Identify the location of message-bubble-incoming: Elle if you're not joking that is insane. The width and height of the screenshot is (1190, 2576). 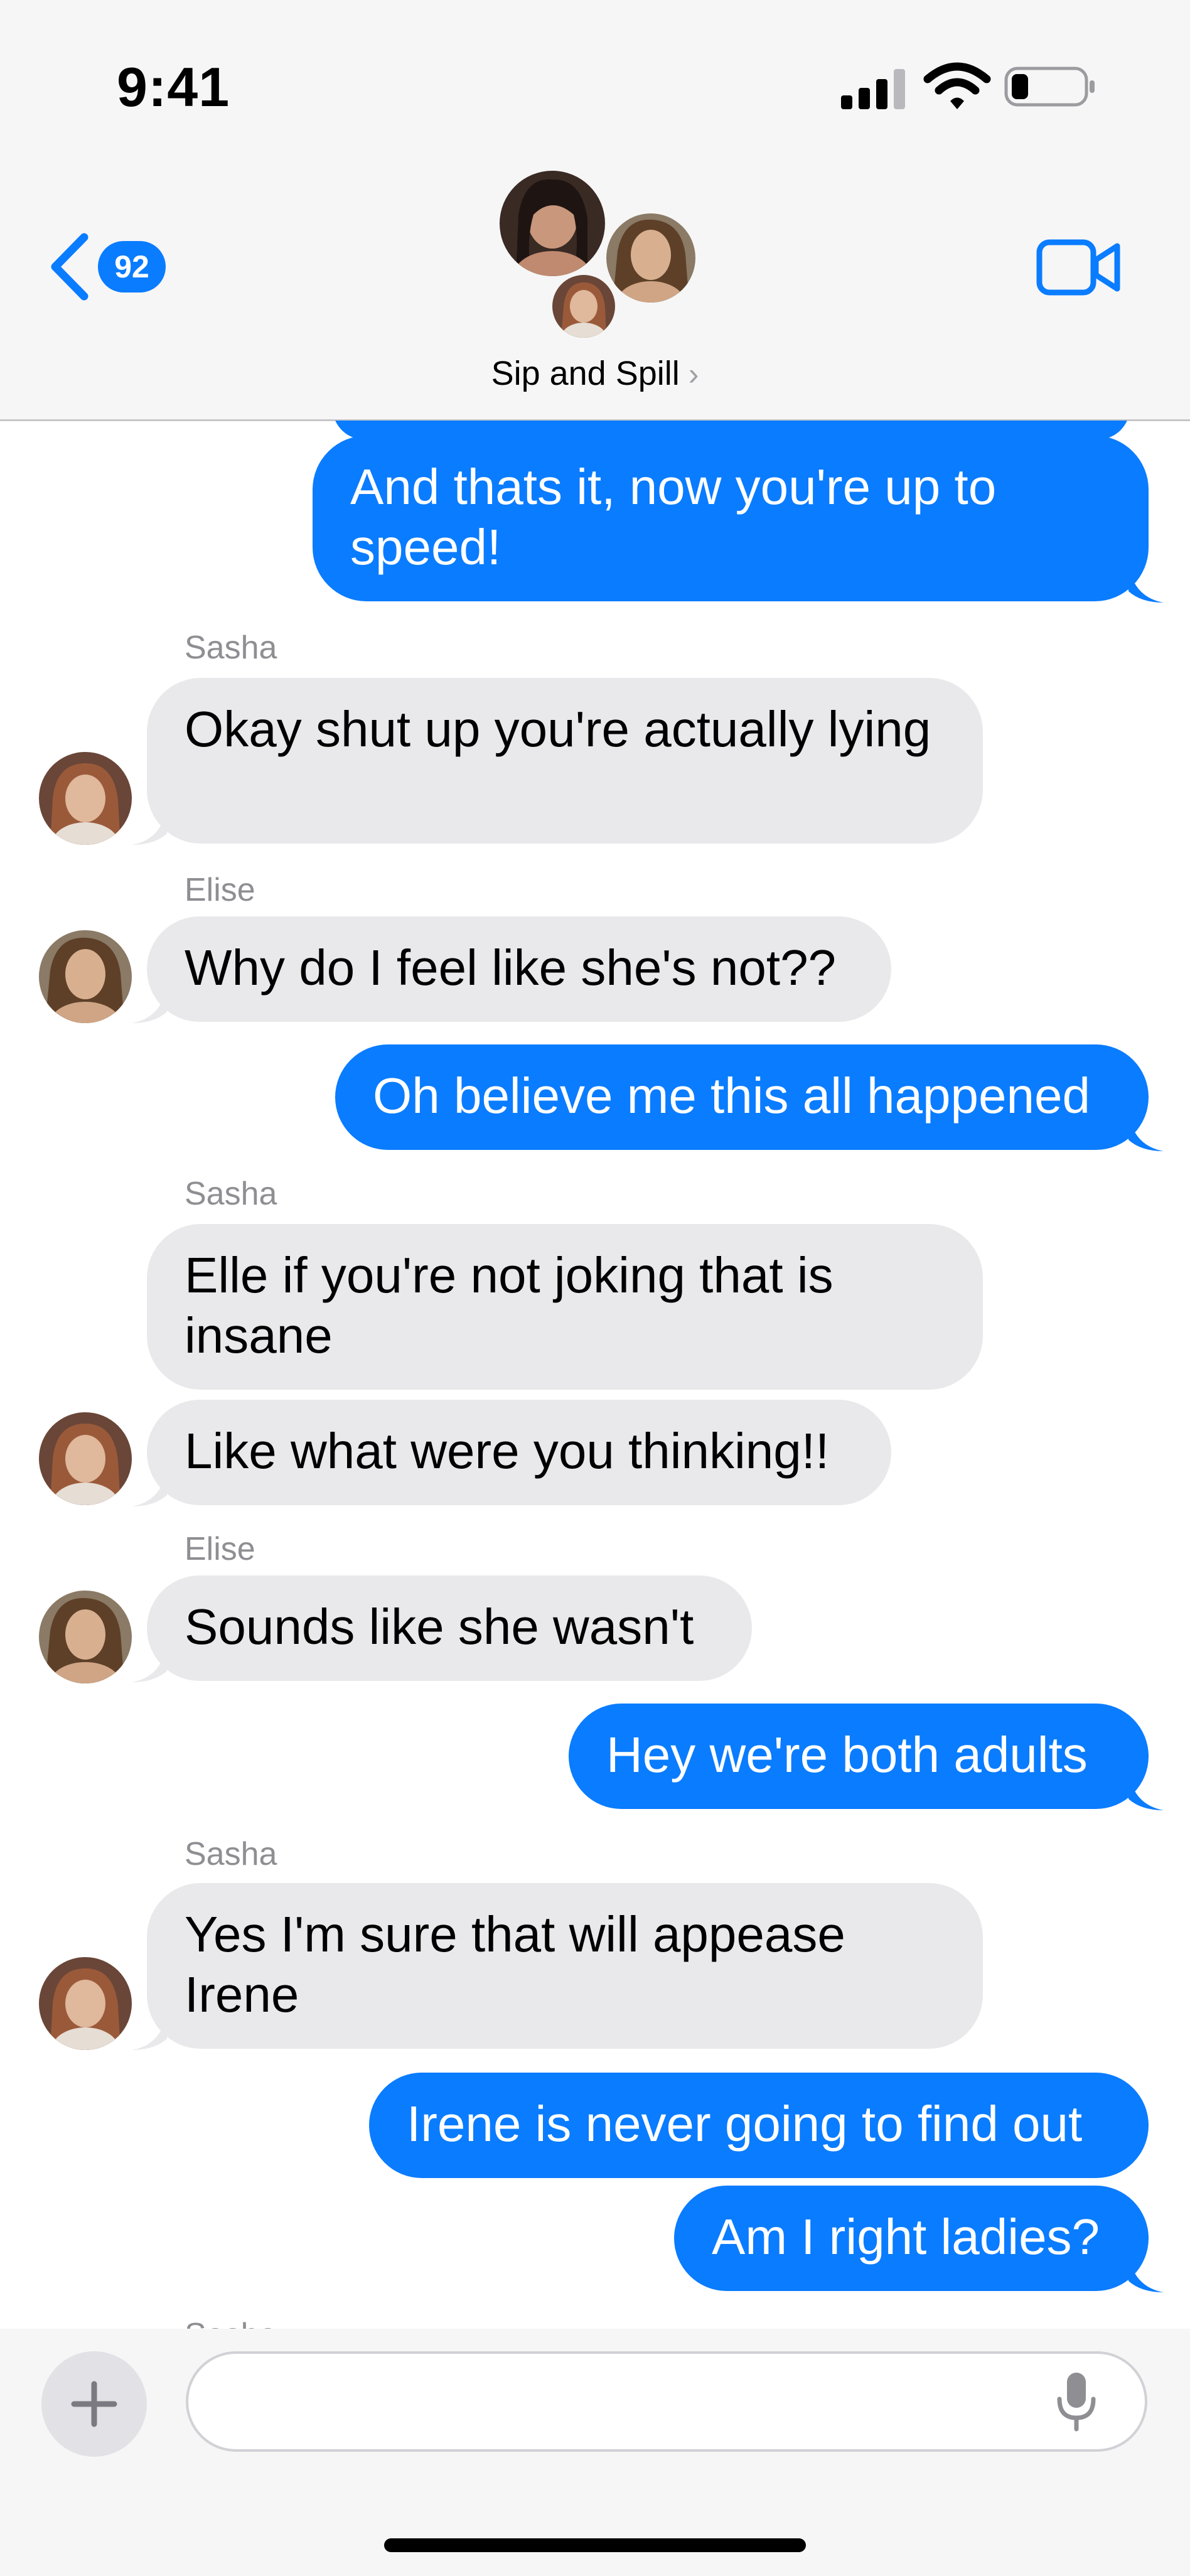
(565, 1307).